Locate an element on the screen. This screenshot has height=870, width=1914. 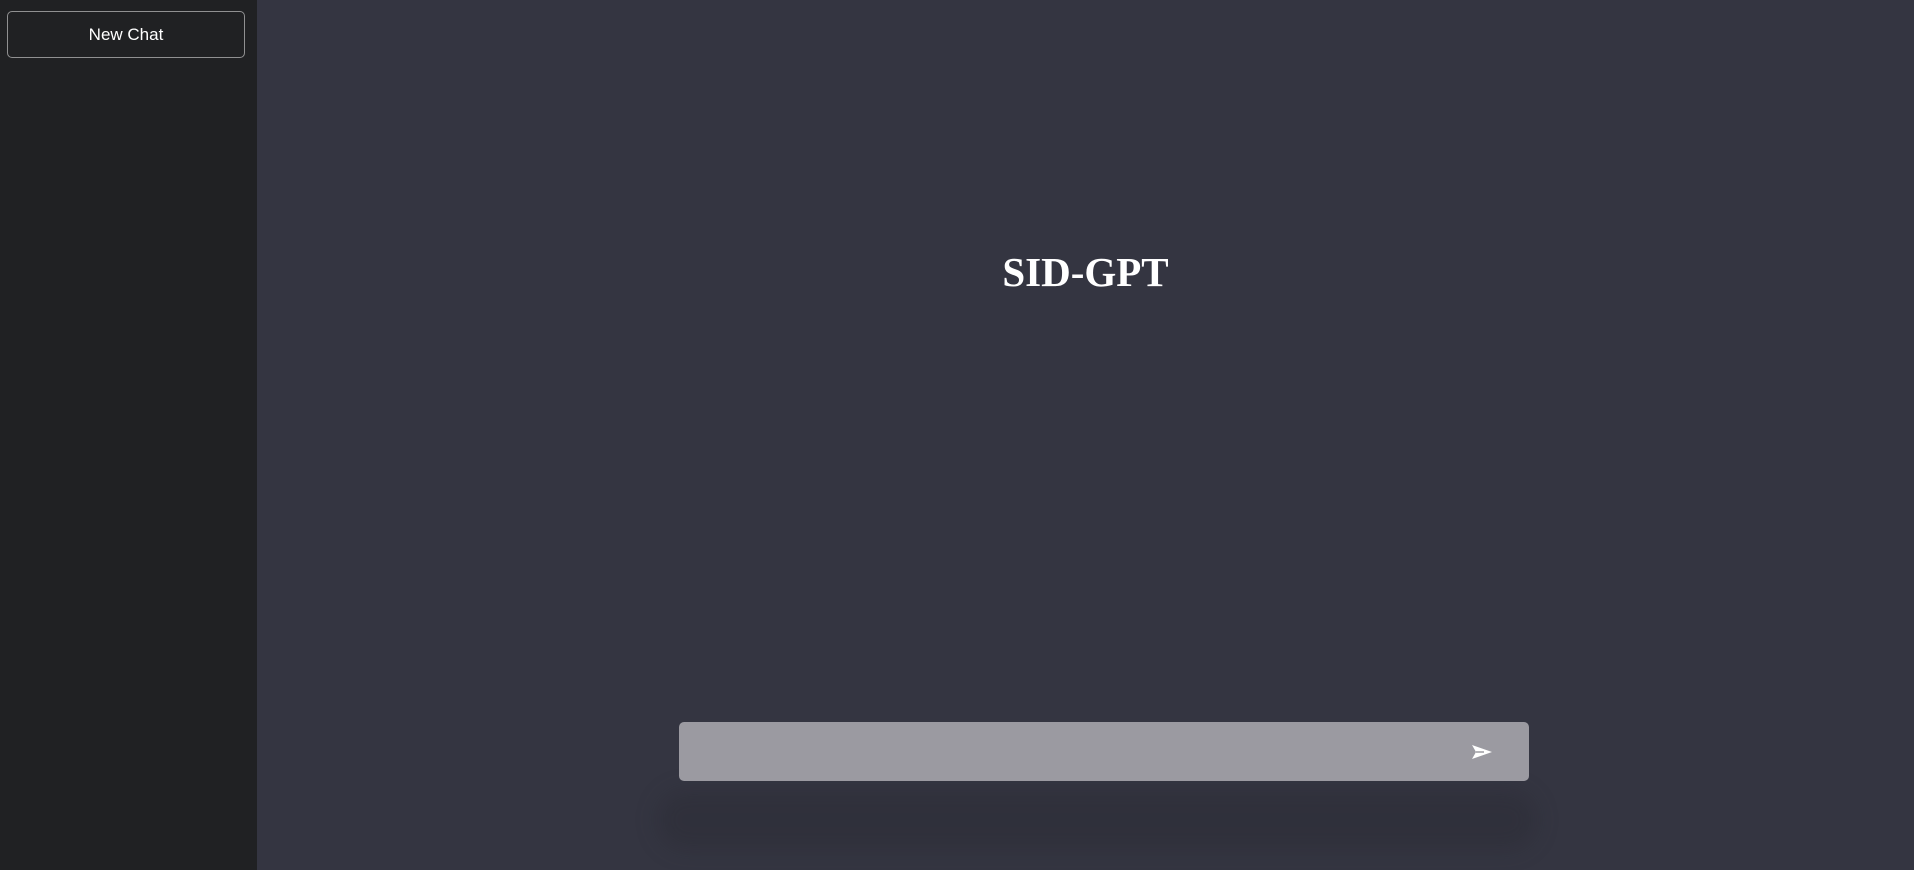
chat-input-bar is located at coordinates (1104, 751).